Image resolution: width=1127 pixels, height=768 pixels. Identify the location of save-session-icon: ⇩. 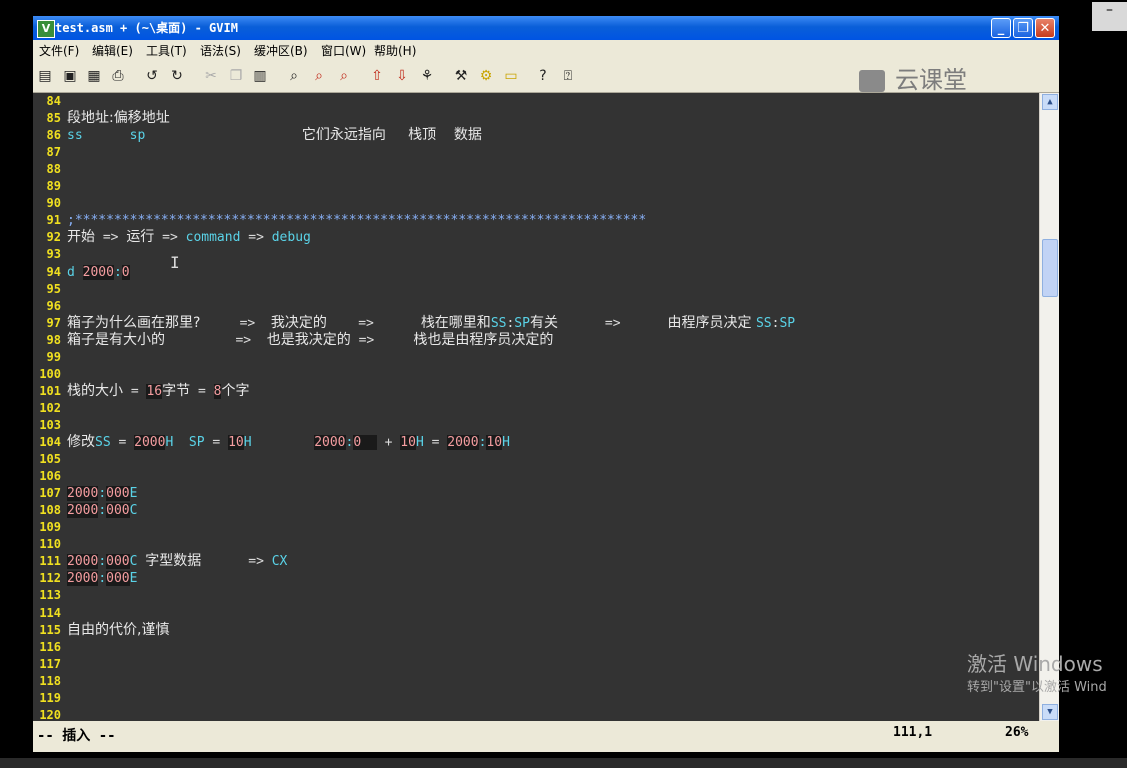
(402, 76).